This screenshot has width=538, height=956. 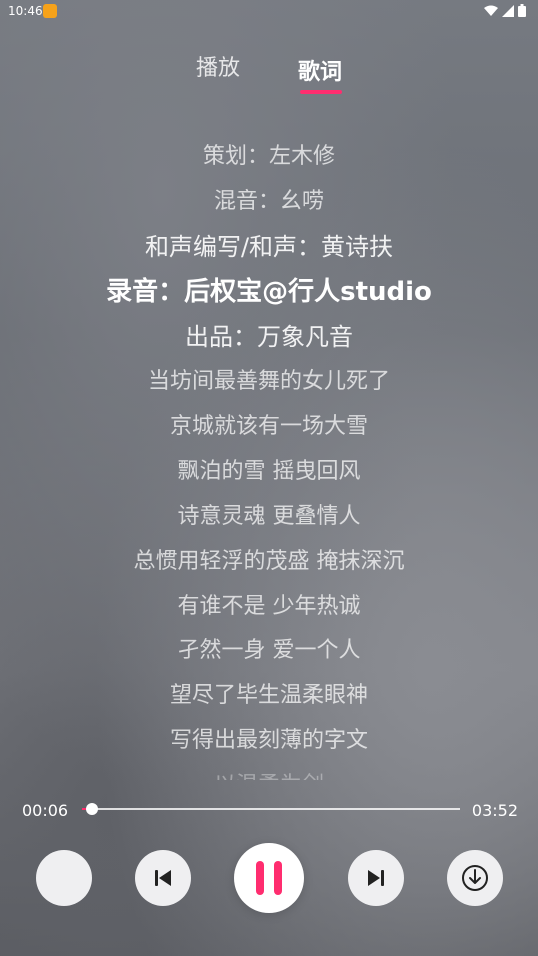 I want to click on album-cover-button, so click(x=64, y=878).